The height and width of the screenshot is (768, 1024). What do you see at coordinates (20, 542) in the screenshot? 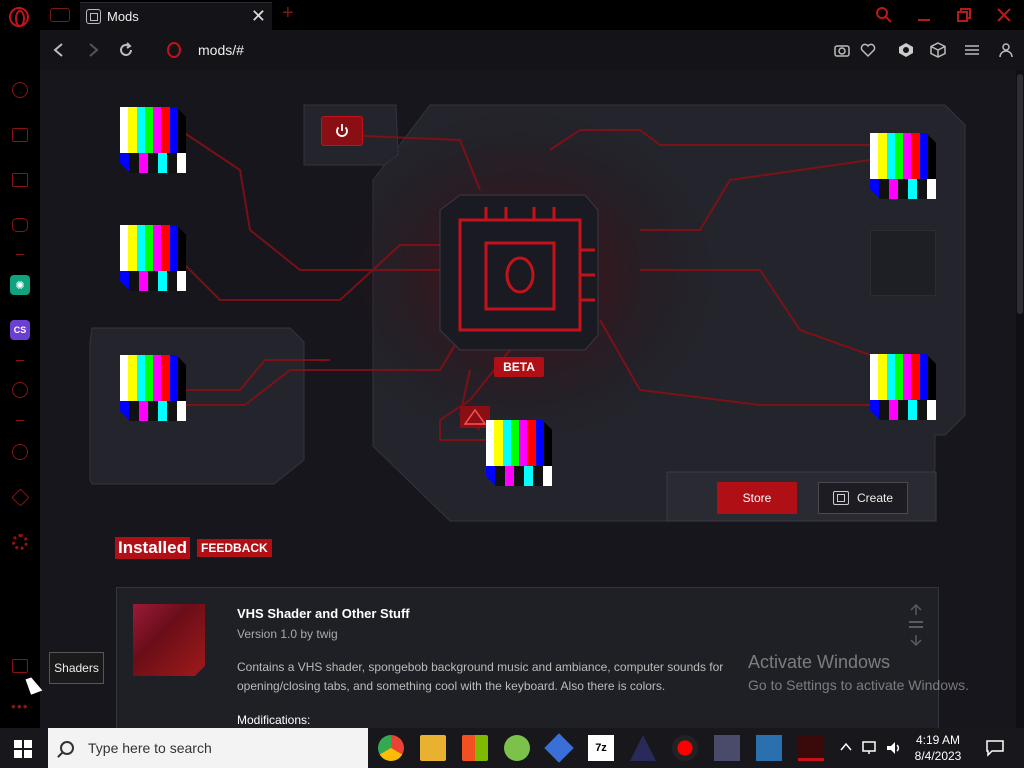
I see `sidebar-settings-icon` at bounding box center [20, 542].